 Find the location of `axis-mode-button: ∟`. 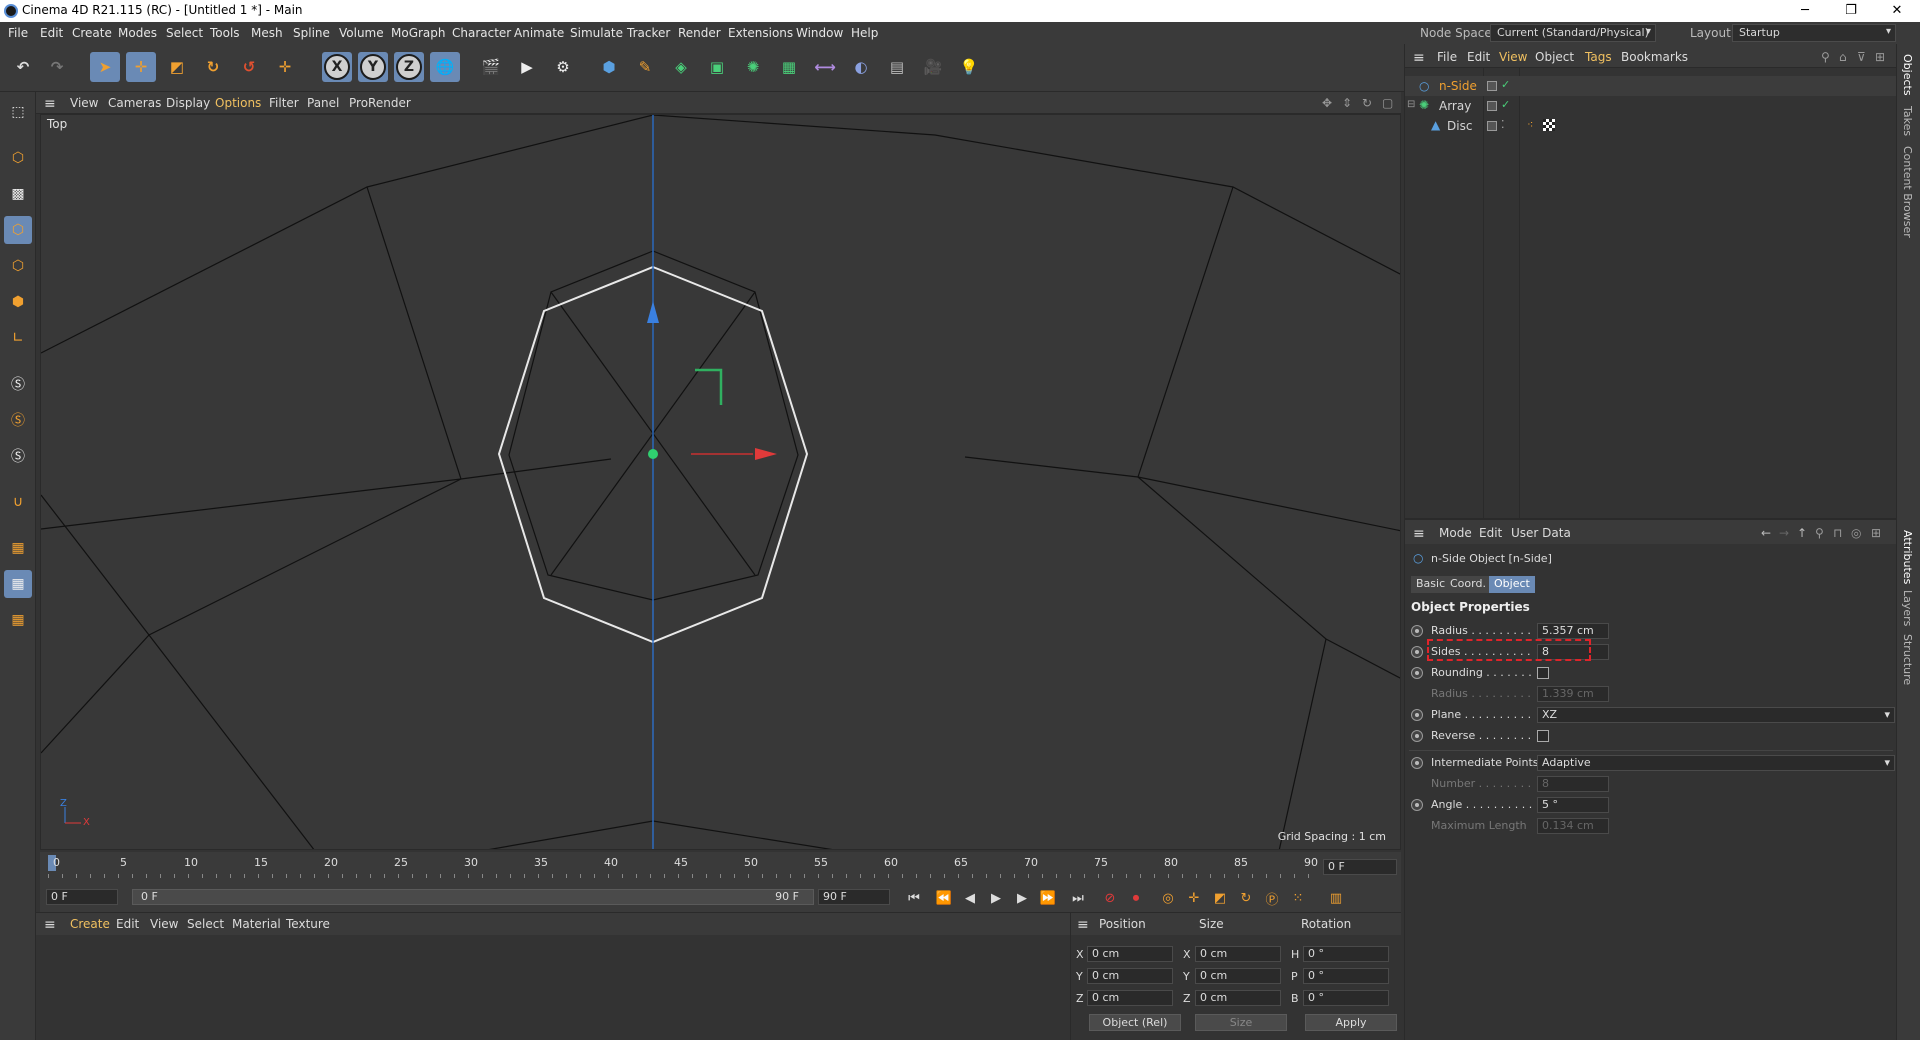

axis-mode-button: ∟ is located at coordinates (18, 338).